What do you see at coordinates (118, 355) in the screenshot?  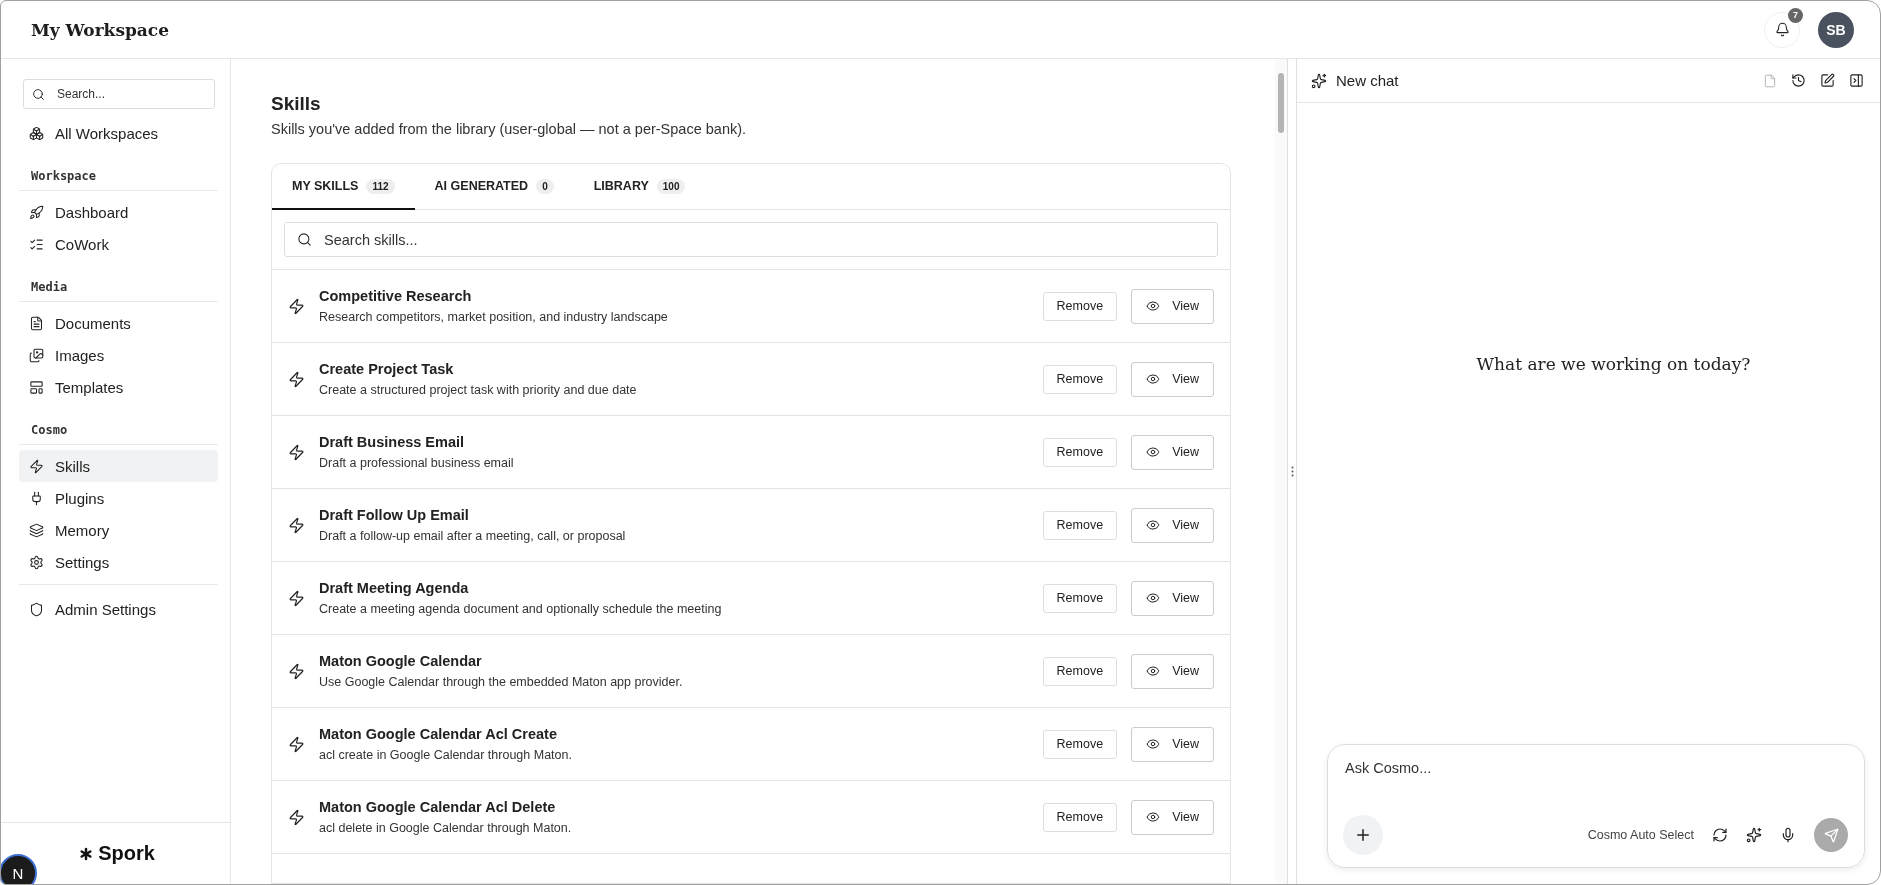 I see `sidebar-item: Images` at bounding box center [118, 355].